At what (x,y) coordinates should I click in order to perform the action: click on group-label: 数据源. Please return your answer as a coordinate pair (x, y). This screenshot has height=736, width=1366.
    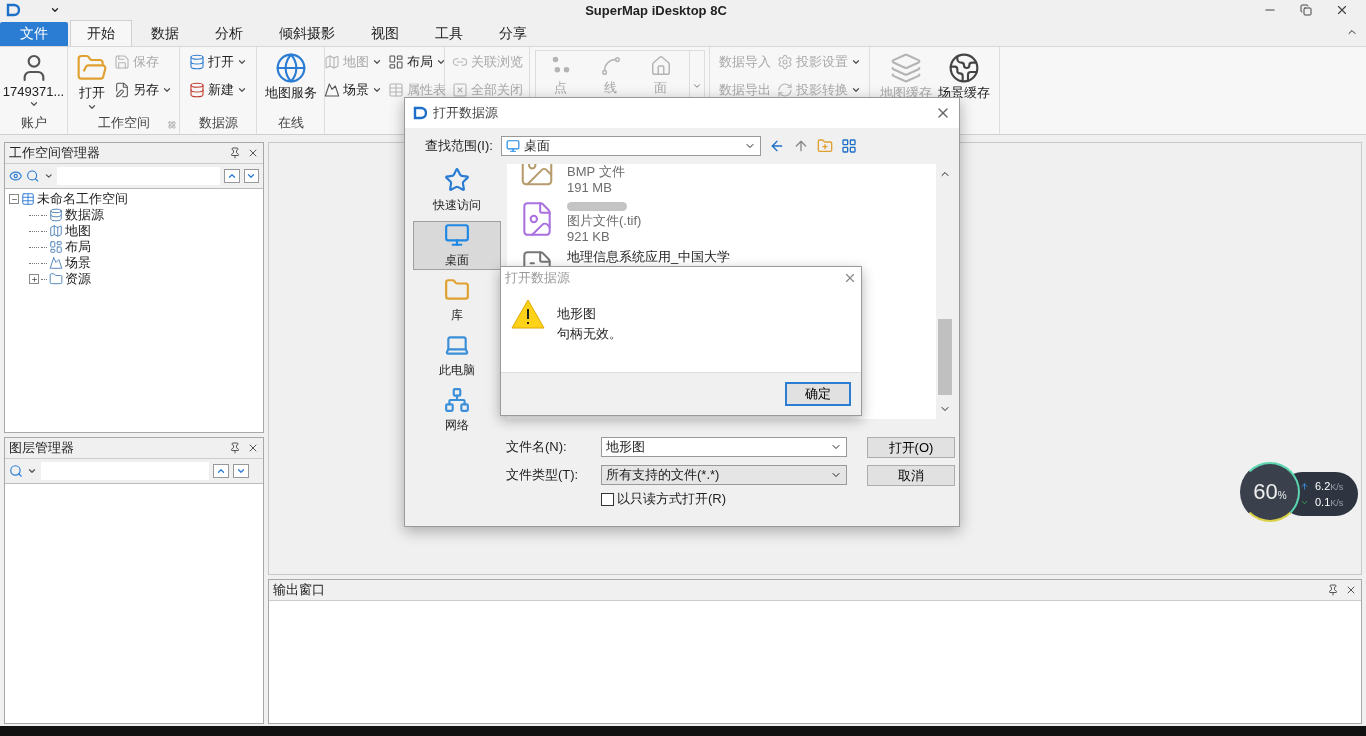
    Looking at the image, I should click on (218, 123).